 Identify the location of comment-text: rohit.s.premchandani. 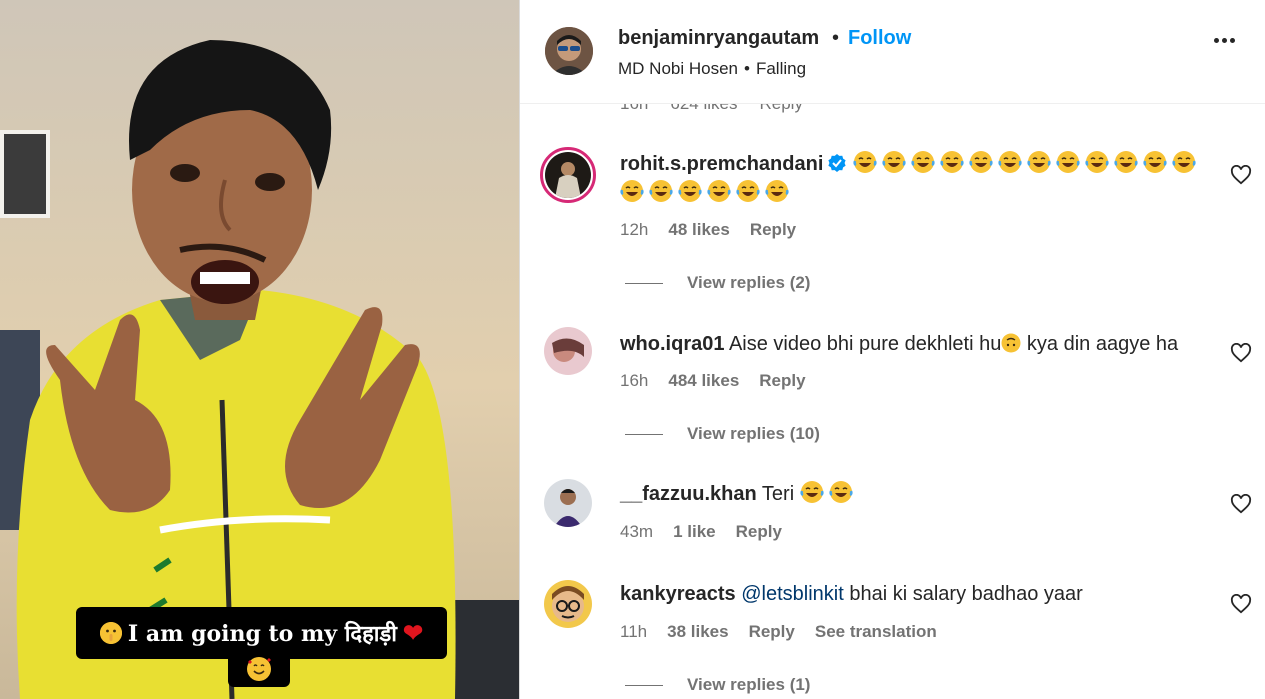
(915, 179).